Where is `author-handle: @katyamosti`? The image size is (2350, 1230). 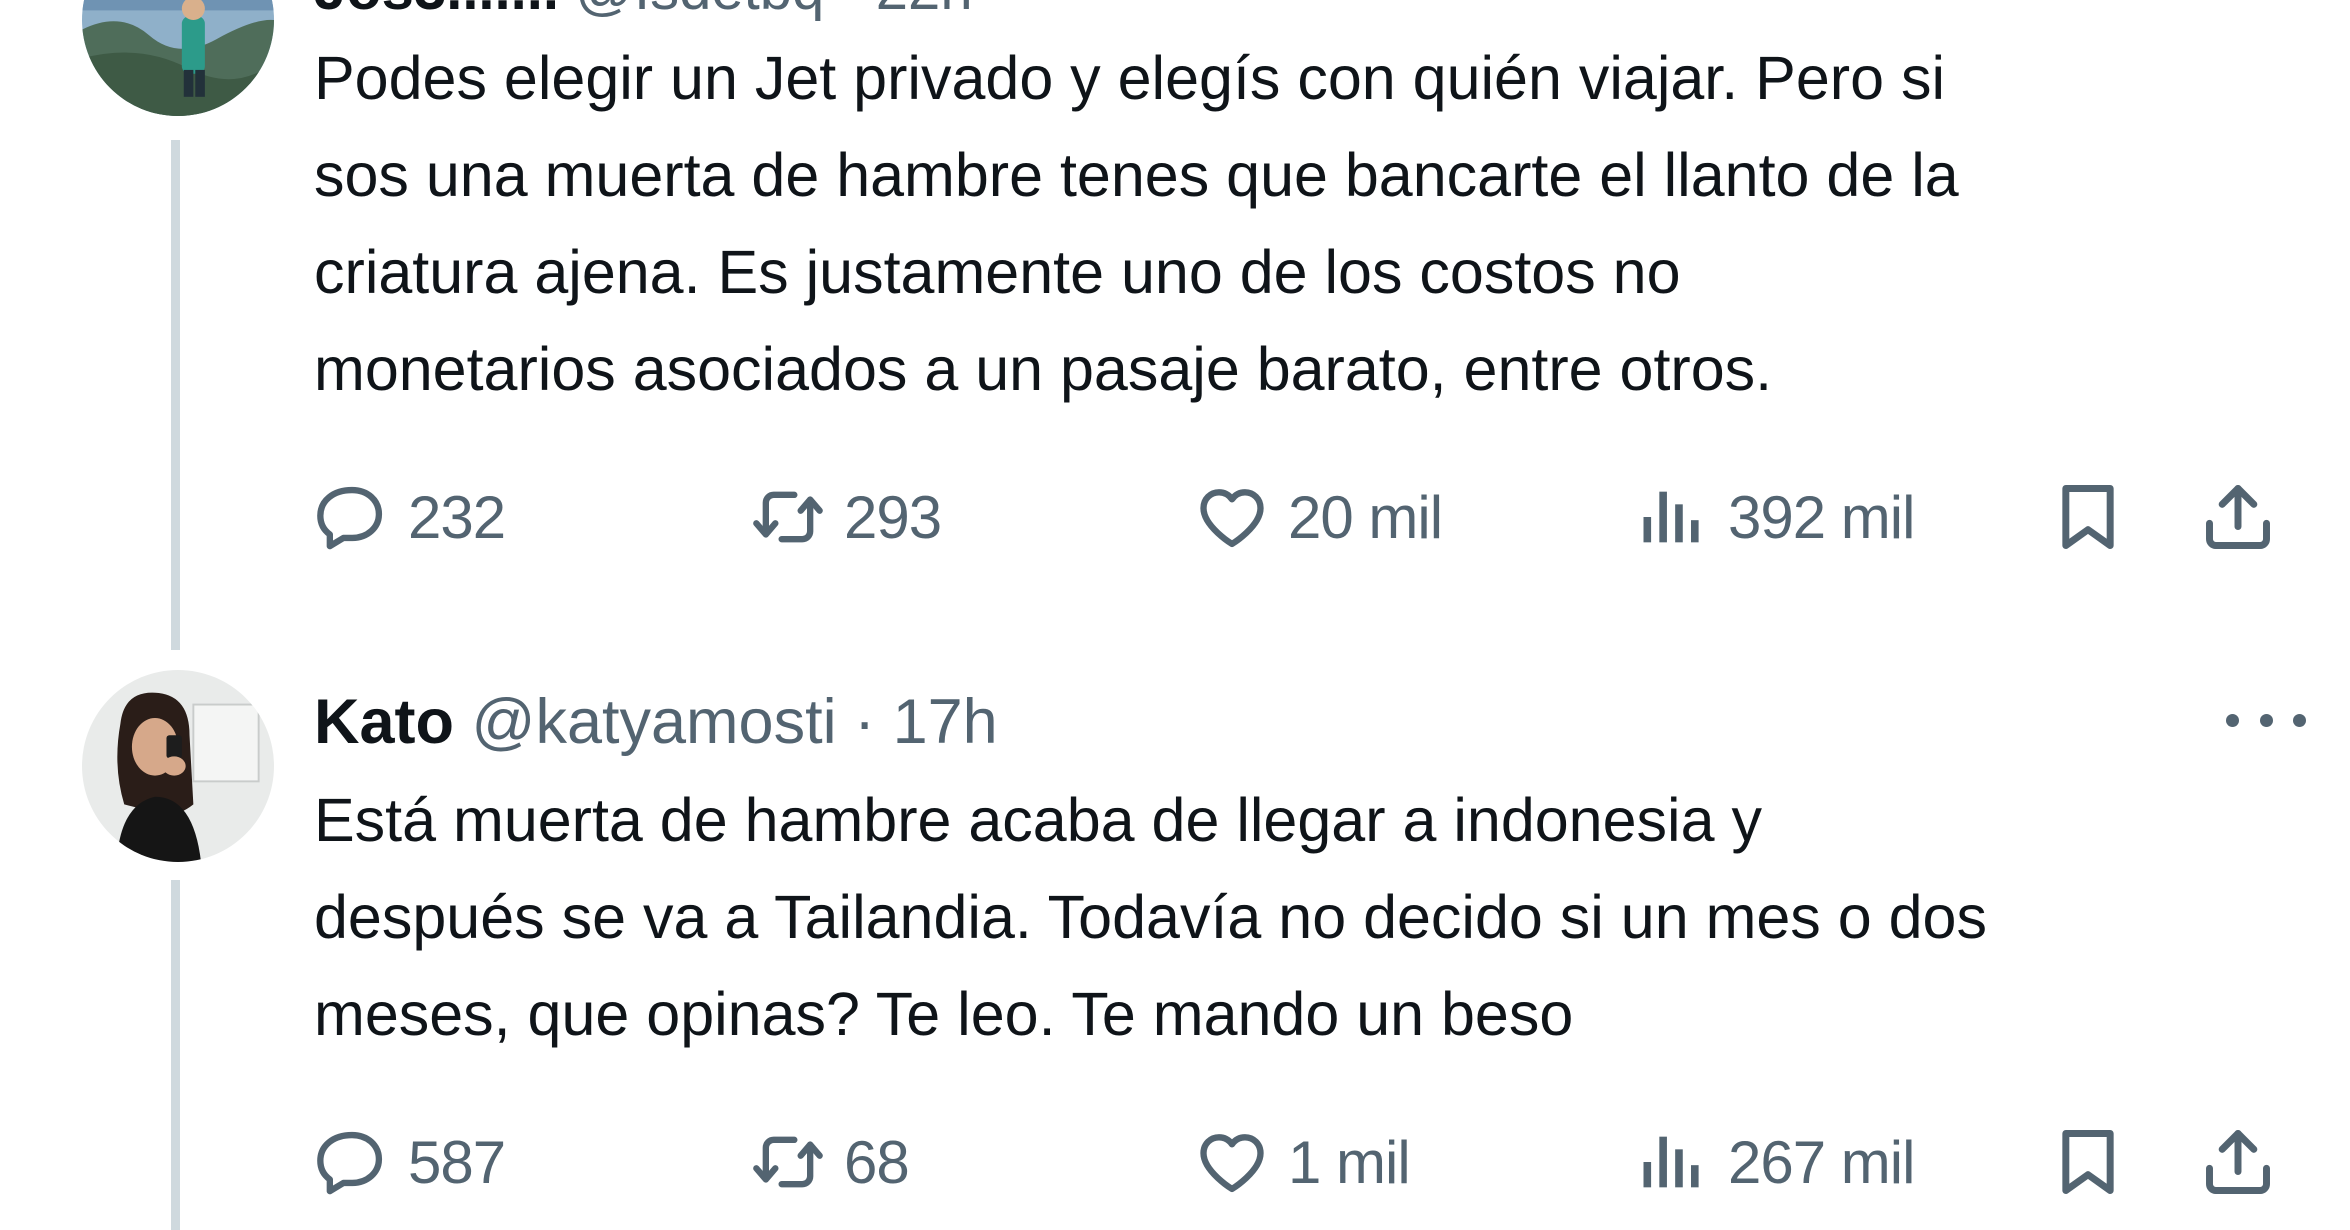 author-handle: @katyamosti is located at coordinates (654, 722).